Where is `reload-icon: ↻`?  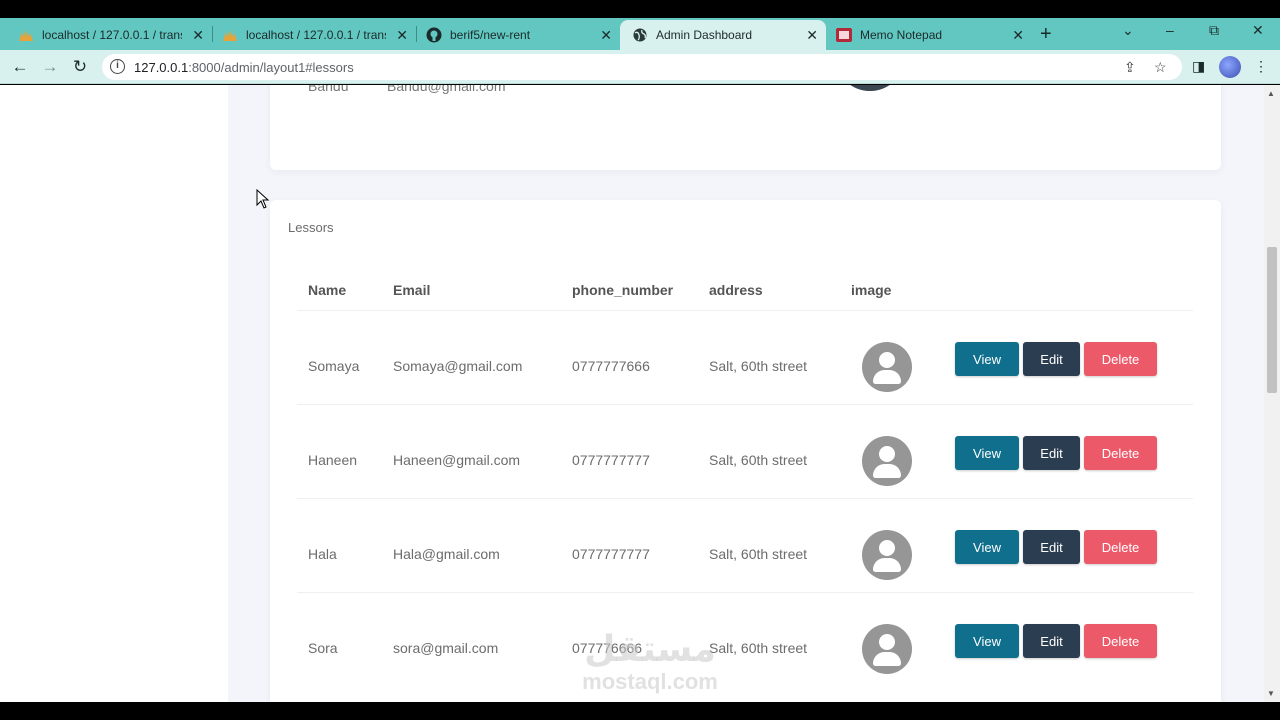 reload-icon: ↻ is located at coordinates (80, 67).